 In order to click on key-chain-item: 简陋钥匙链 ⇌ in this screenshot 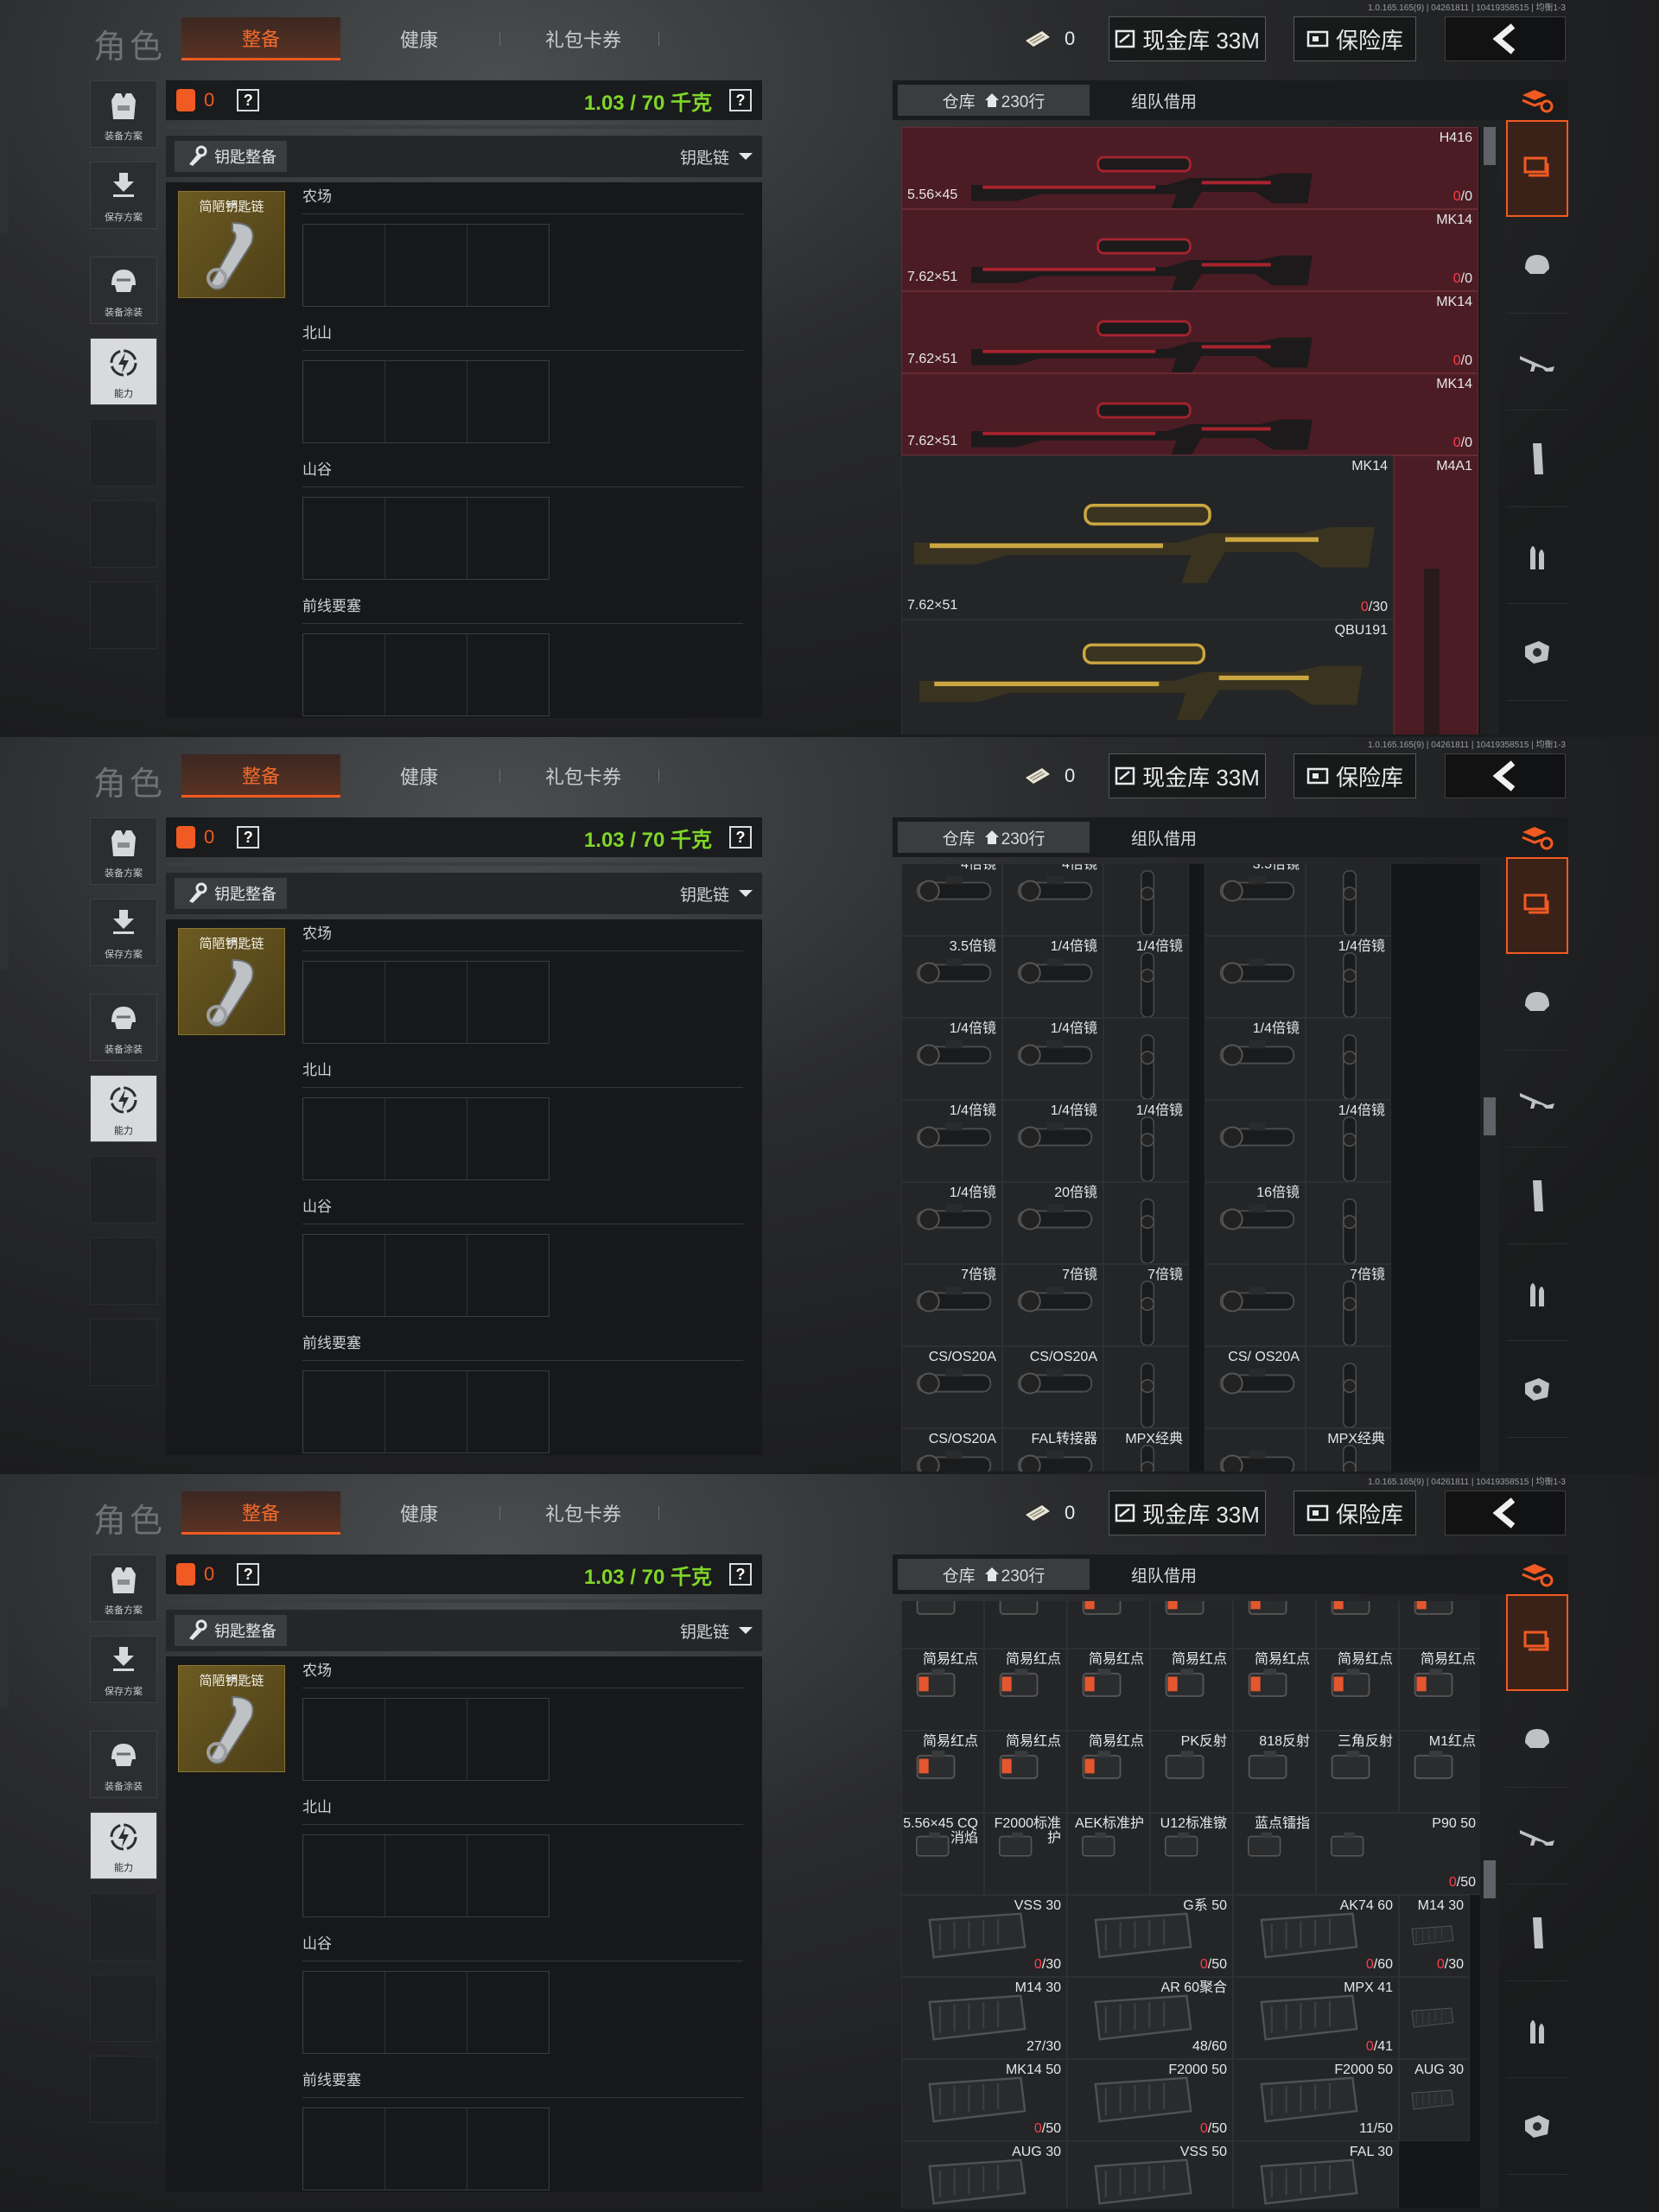, I will do `click(232, 244)`.